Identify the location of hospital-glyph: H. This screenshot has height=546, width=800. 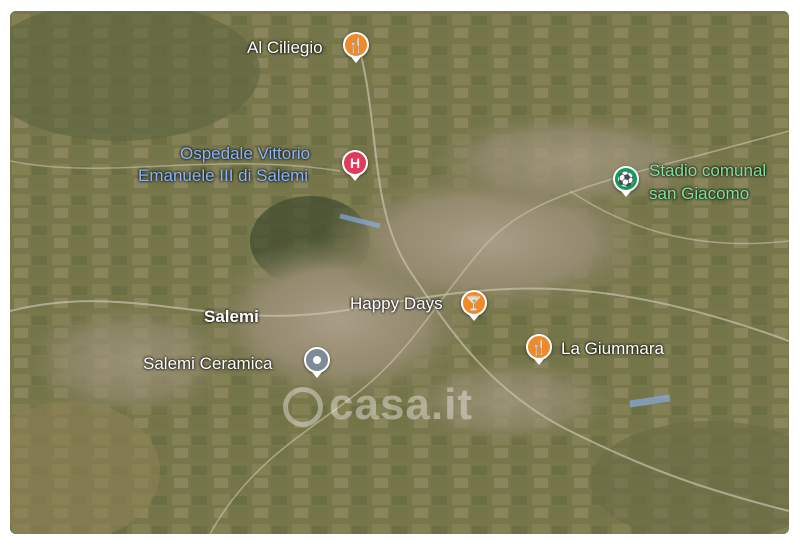
(355, 163).